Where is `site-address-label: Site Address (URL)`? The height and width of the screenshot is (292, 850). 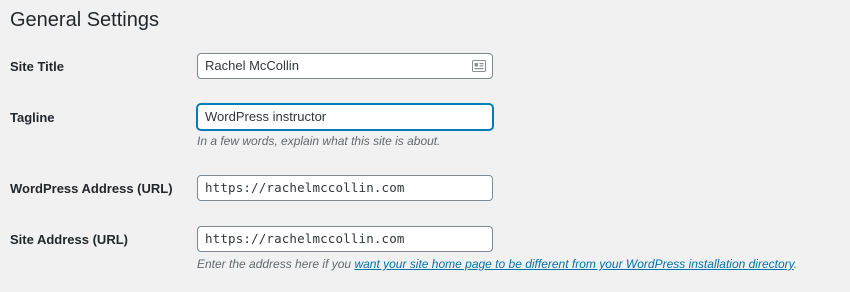
site-address-label: Site Address (URL) is located at coordinates (69, 239).